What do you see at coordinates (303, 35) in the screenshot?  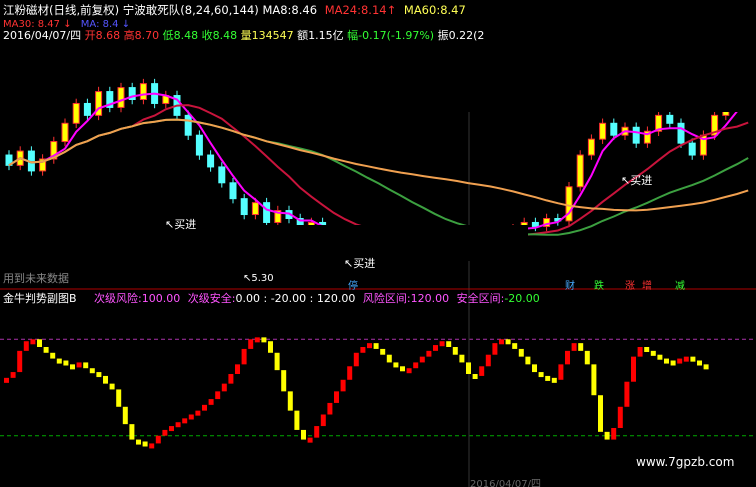 I see `amount-label: 额` at bounding box center [303, 35].